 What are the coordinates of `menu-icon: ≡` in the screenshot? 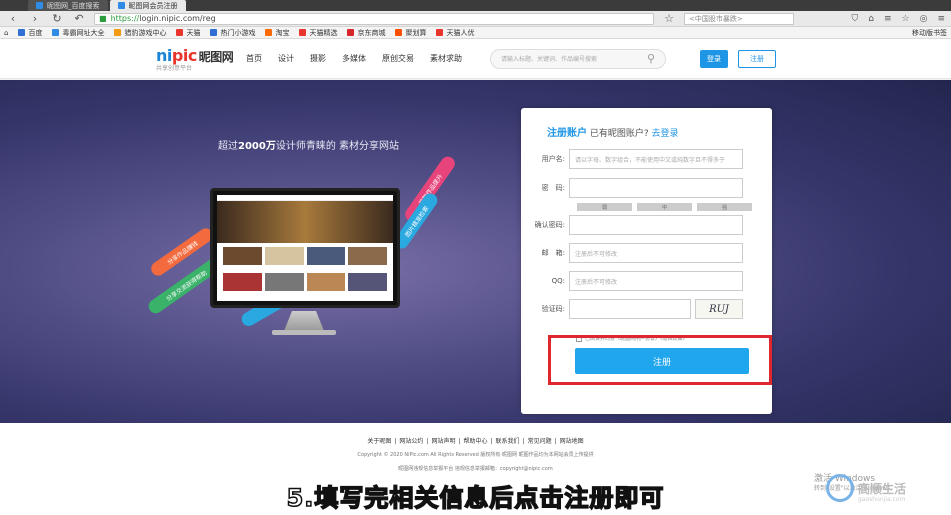 It's located at (888, 19).